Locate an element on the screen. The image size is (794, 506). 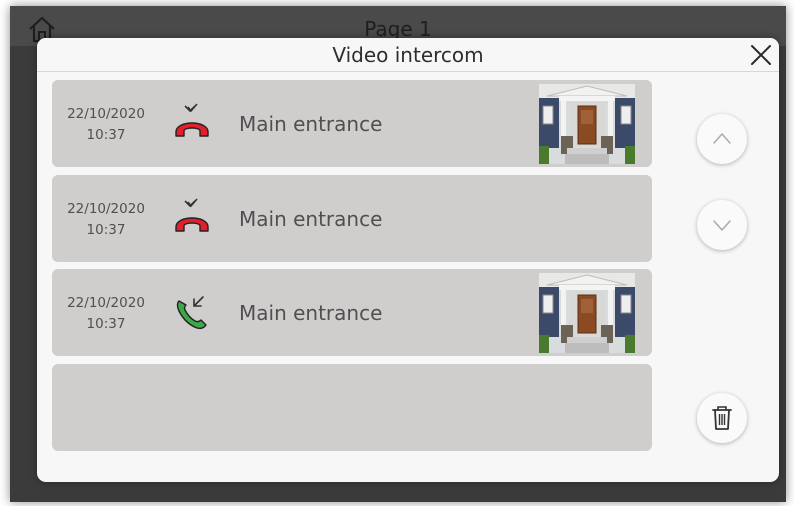
scroll-down-button is located at coordinates (722, 225).